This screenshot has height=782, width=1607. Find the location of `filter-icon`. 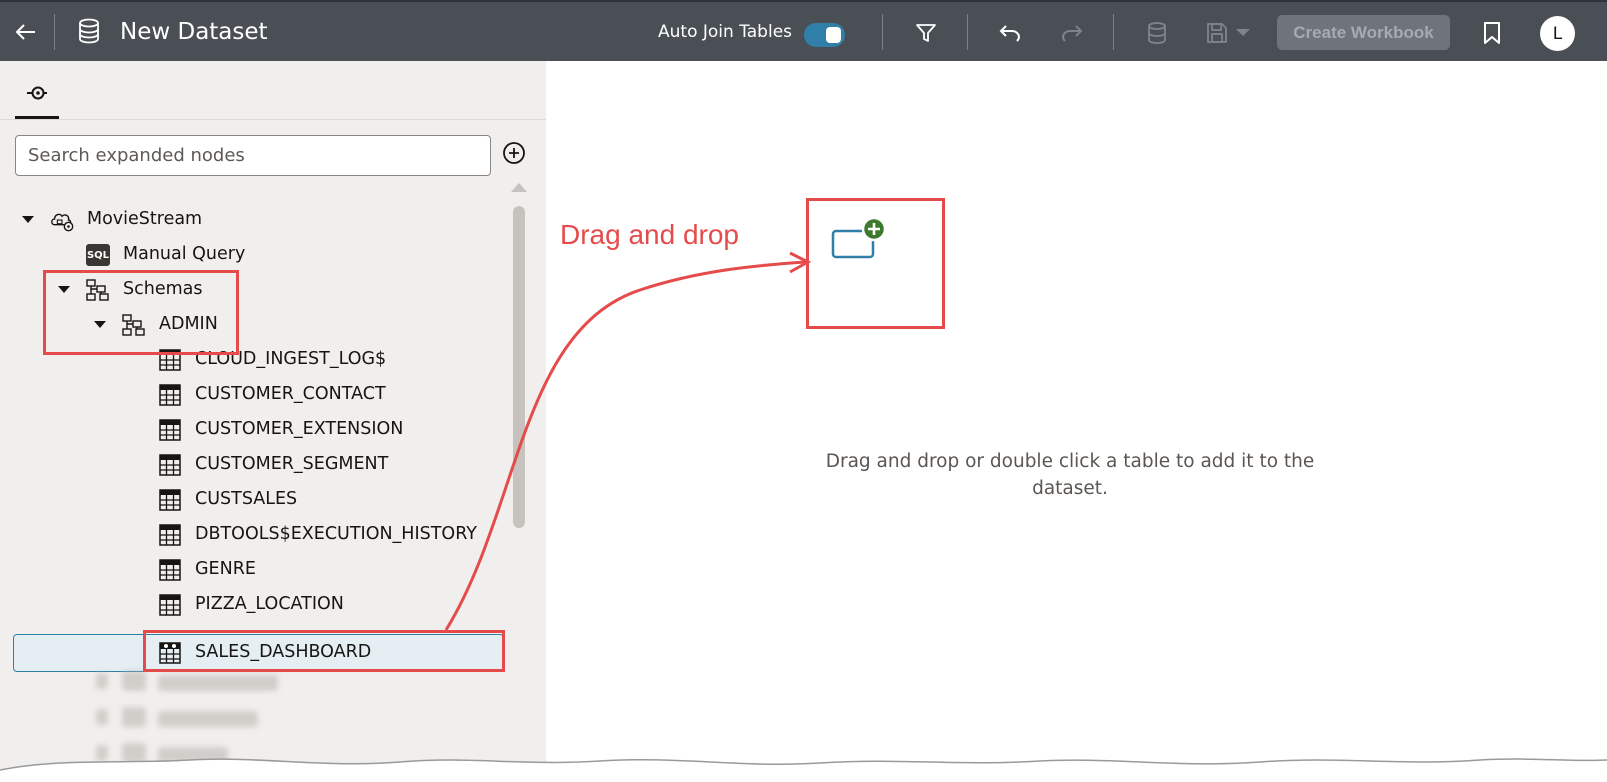

filter-icon is located at coordinates (926, 33).